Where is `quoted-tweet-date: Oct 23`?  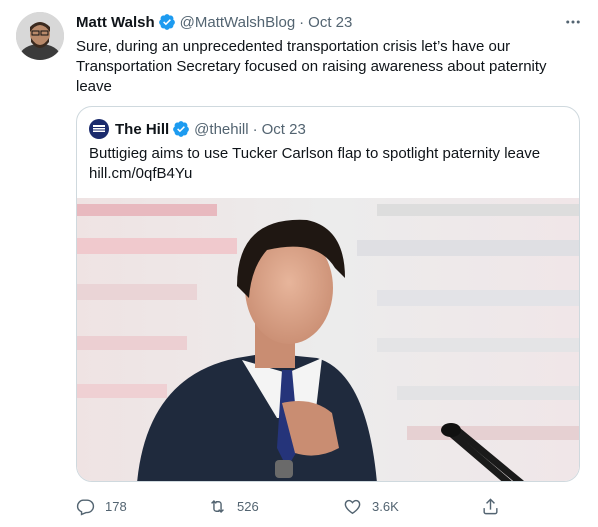 quoted-tweet-date: Oct 23 is located at coordinates (284, 129).